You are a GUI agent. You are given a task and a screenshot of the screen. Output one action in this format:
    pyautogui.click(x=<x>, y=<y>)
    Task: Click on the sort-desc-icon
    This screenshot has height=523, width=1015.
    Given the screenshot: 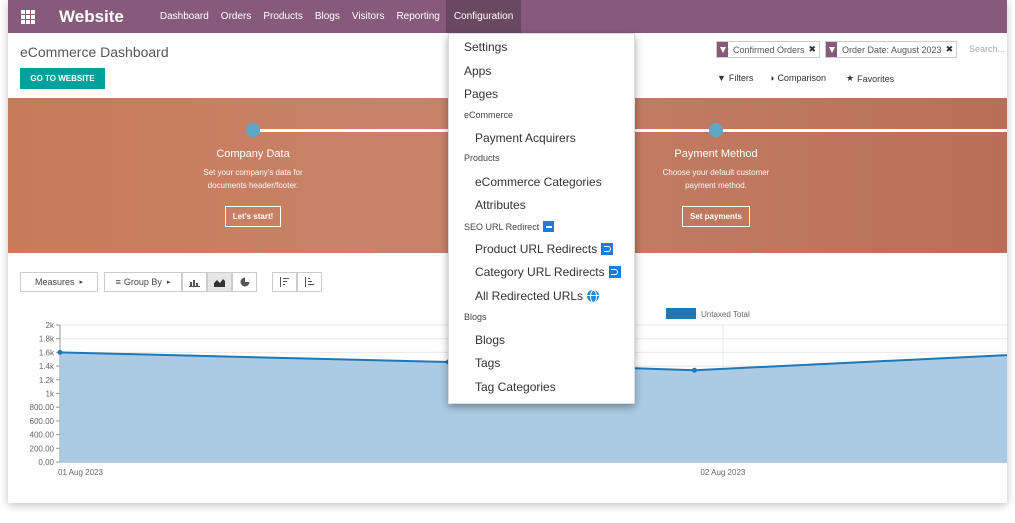 What is the action you would take?
    pyautogui.click(x=284, y=282)
    